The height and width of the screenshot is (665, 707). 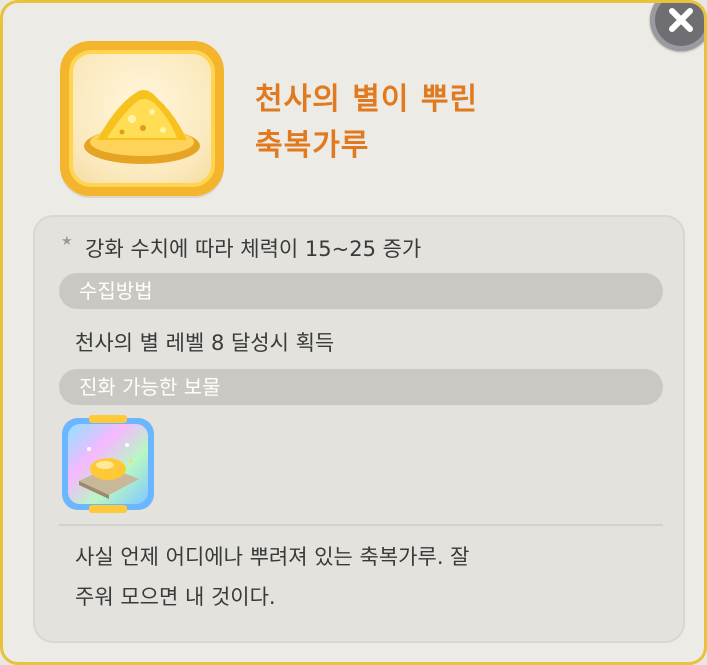 What do you see at coordinates (361, 525) in the screenshot?
I see `divider` at bounding box center [361, 525].